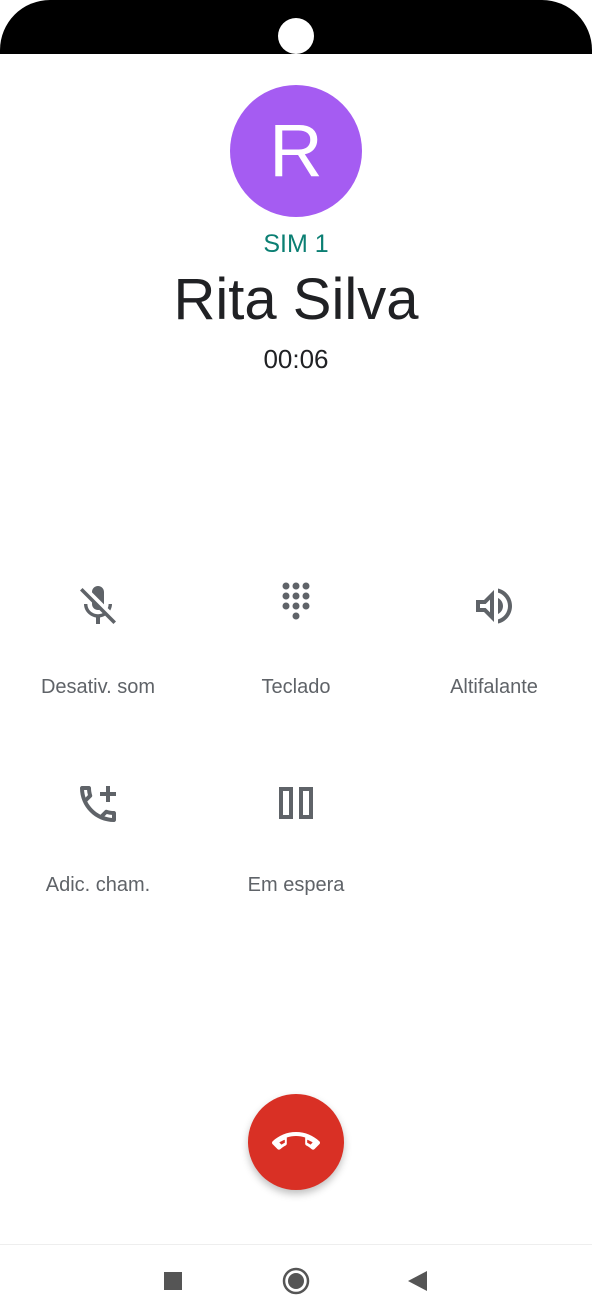 The image size is (592, 1316). I want to click on home-button, so click(296, 1281).